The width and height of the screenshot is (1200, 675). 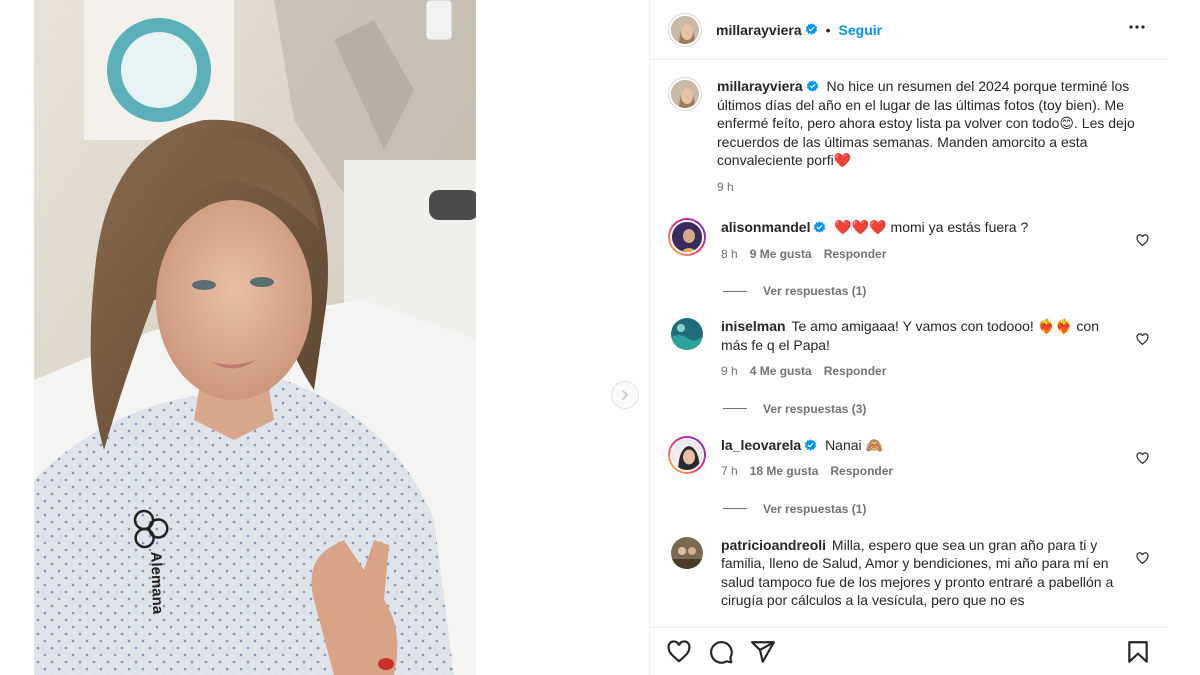 What do you see at coordinates (908, 30) in the screenshot?
I see `post-header: millarayviera • Seguir` at bounding box center [908, 30].